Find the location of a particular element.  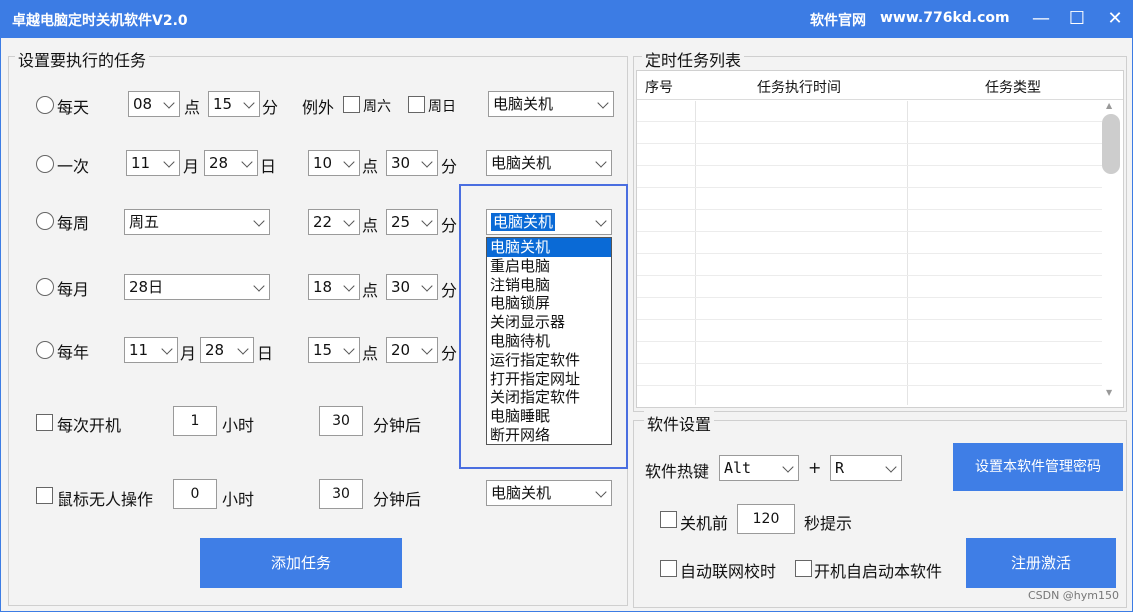

dropdown-option: 断开网络 is located at coordinates (549, 435).